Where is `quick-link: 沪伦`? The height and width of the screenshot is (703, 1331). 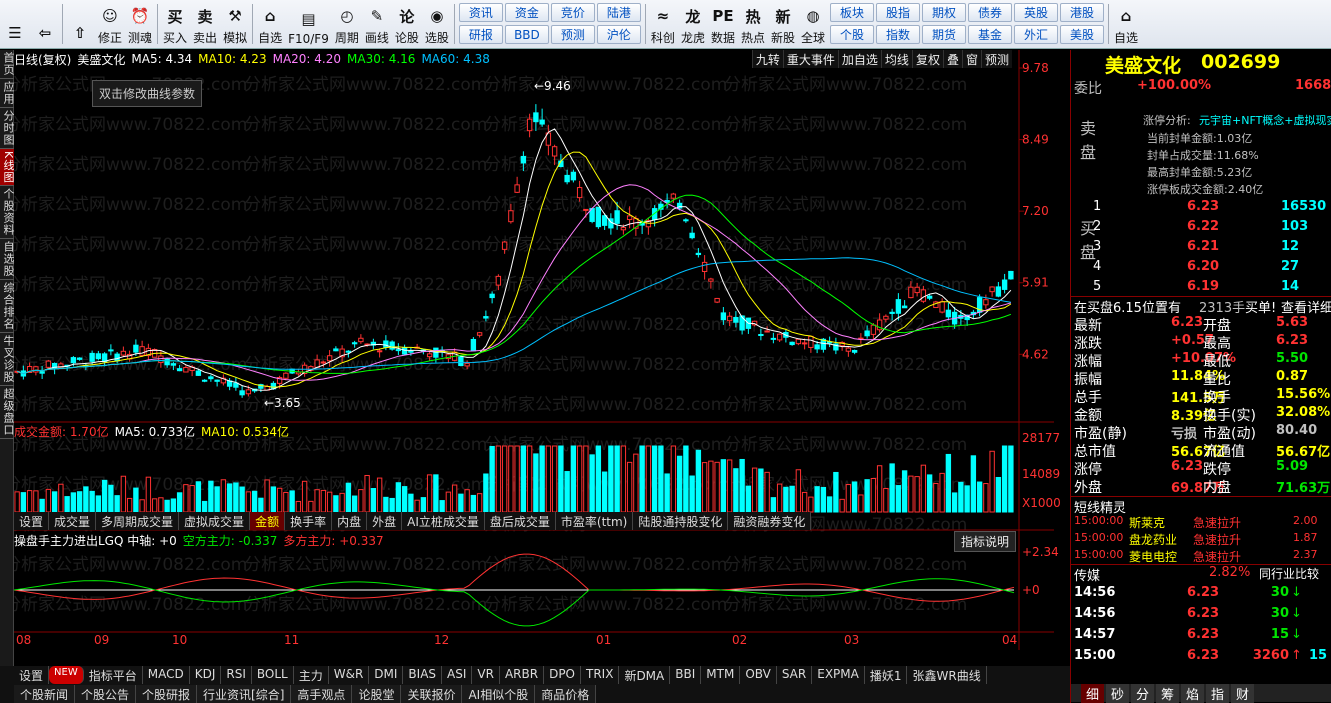
quick-link: 沪伦 is located at coordinates (618, 34).